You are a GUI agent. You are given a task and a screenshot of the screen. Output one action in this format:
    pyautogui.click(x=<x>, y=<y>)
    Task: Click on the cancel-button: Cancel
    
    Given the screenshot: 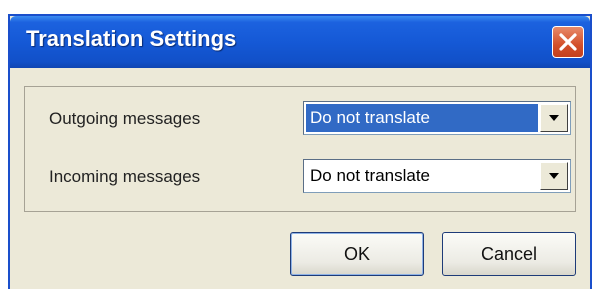 What is the action you would take?
    pyautogui.click(x=509, y=254)
    